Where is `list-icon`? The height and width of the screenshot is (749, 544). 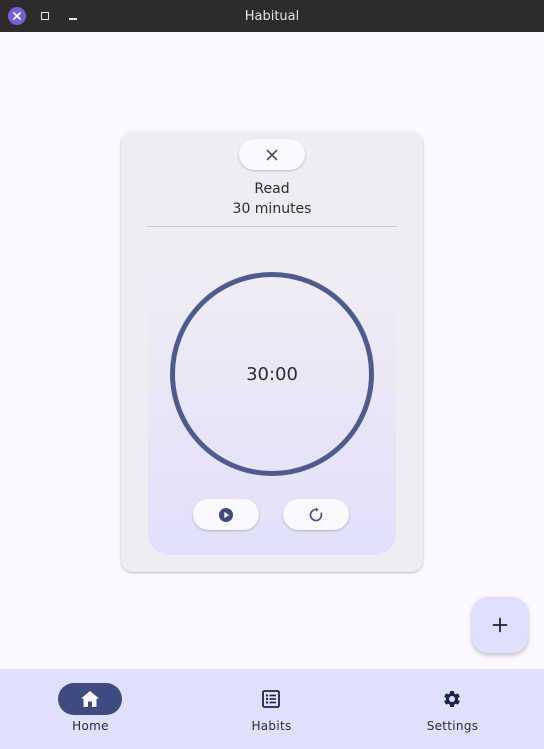 list-icon is located at coordinates (271, 699).